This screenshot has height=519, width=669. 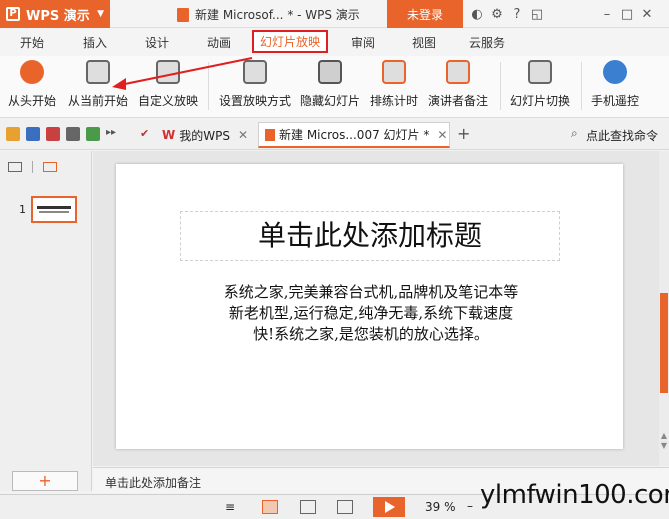 I want to click on app-menu-button: P WPS 演示 ▼, so click(x=55, y=14).